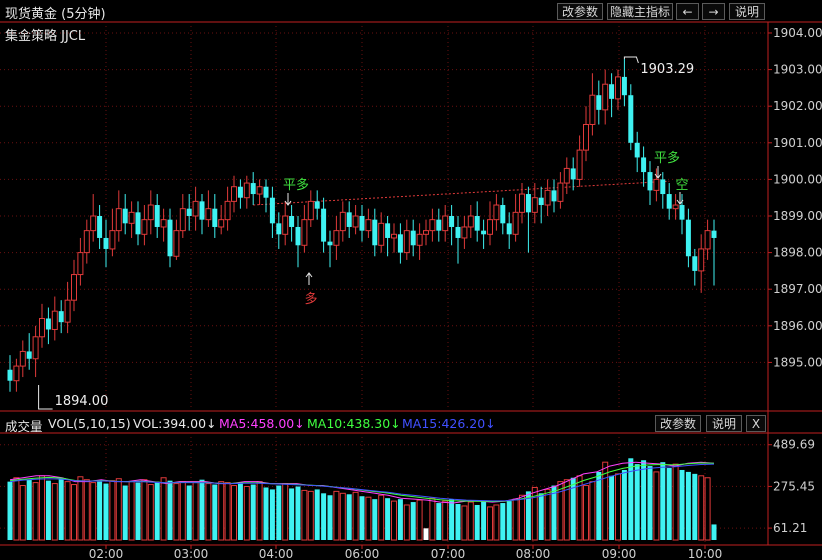 The height and width of the screenshot is (560, 822). Describe the element at coordinates (631, 60) in the screenshot. I see `high-marker` at that location.